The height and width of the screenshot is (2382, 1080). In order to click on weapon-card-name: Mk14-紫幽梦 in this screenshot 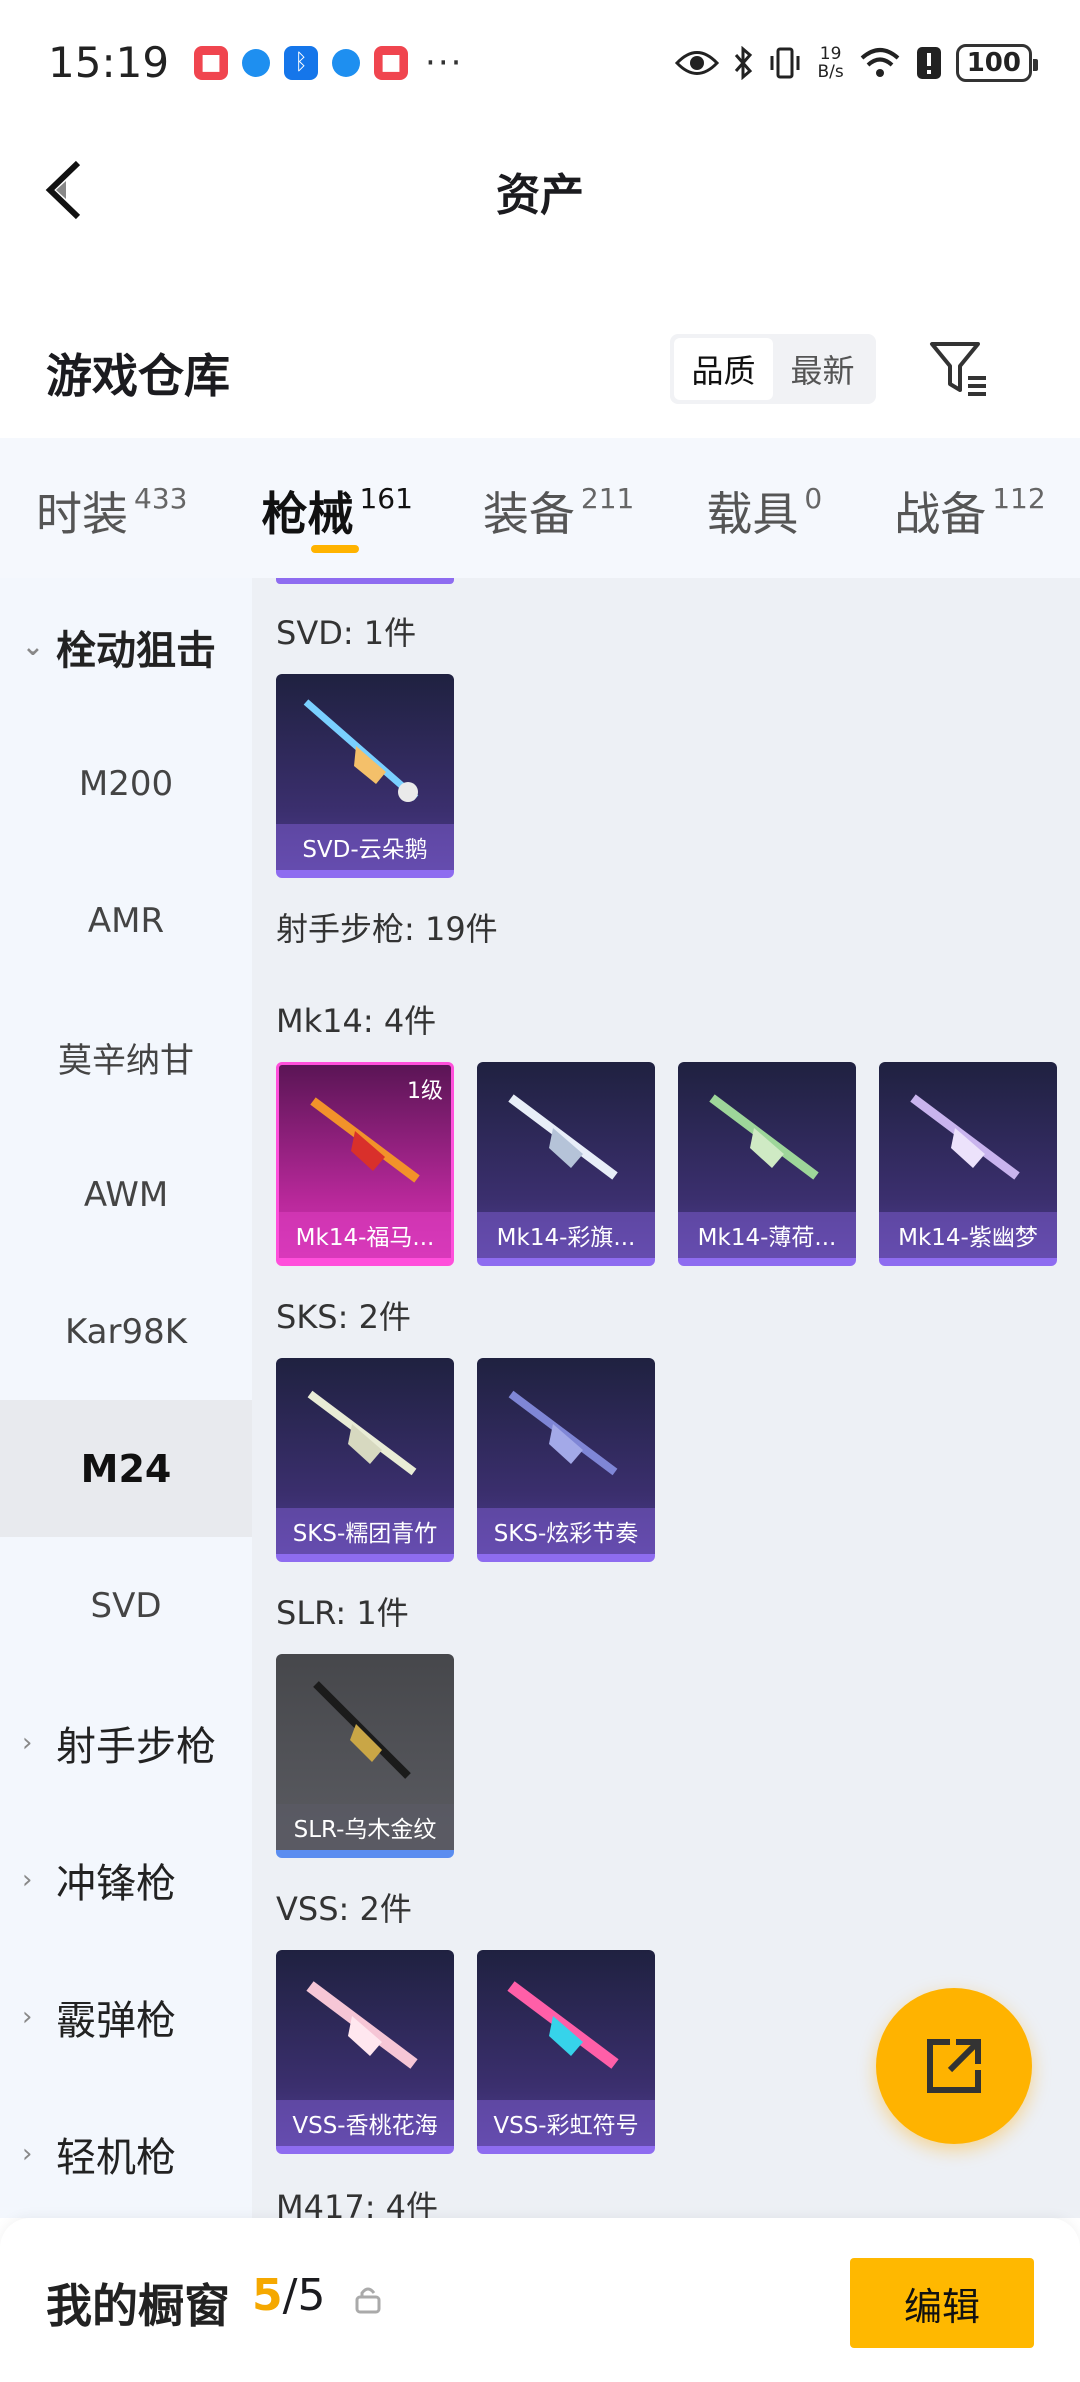, I will do `click(968, 1235)`.